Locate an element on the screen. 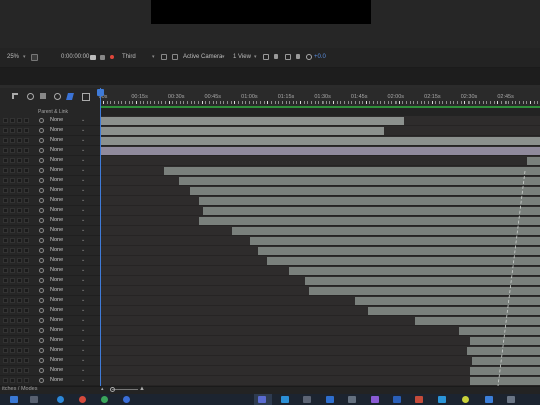 The image size is (540, 405). color-channel-icon is located at coordinates (112, 57).